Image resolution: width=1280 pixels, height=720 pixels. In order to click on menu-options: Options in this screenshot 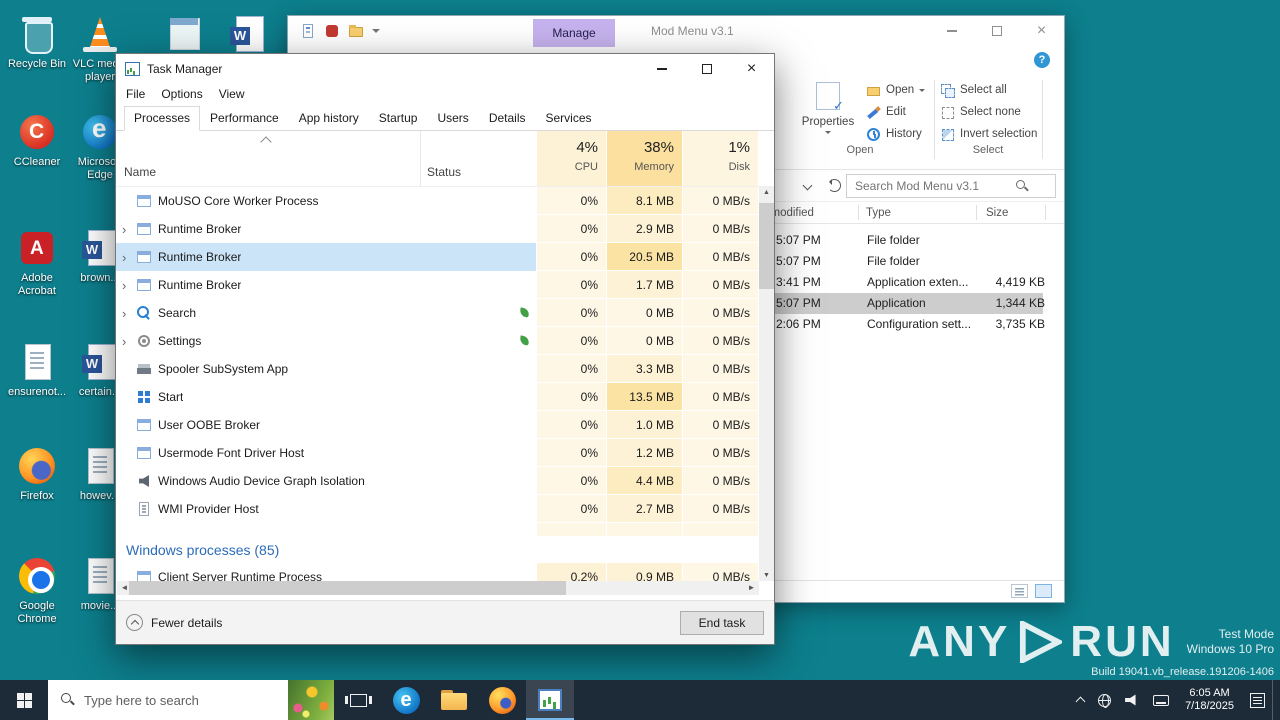, I will do `click(181, 94)`.